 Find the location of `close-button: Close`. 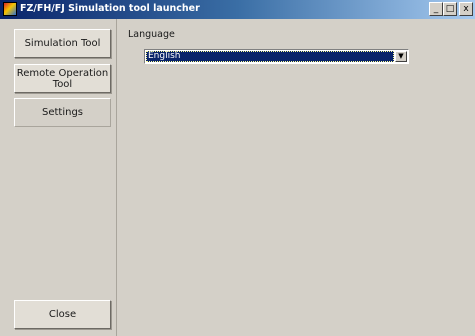

close-button: Close is located at coordinates (62, 314).